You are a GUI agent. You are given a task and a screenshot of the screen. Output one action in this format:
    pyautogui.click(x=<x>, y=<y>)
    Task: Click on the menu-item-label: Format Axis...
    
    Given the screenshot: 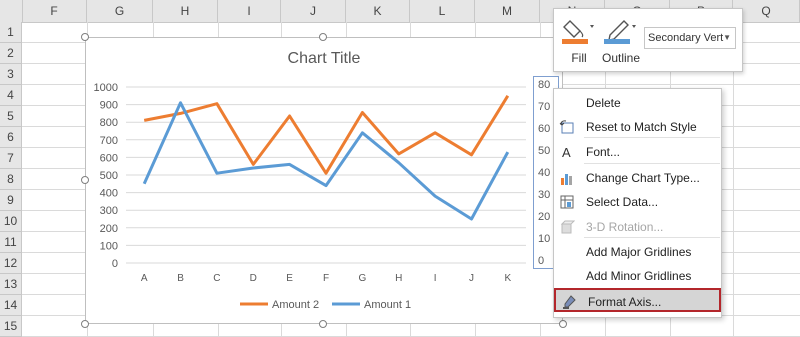 What is the action you would take?
    pyautogui.click(x=625, y=302)
    